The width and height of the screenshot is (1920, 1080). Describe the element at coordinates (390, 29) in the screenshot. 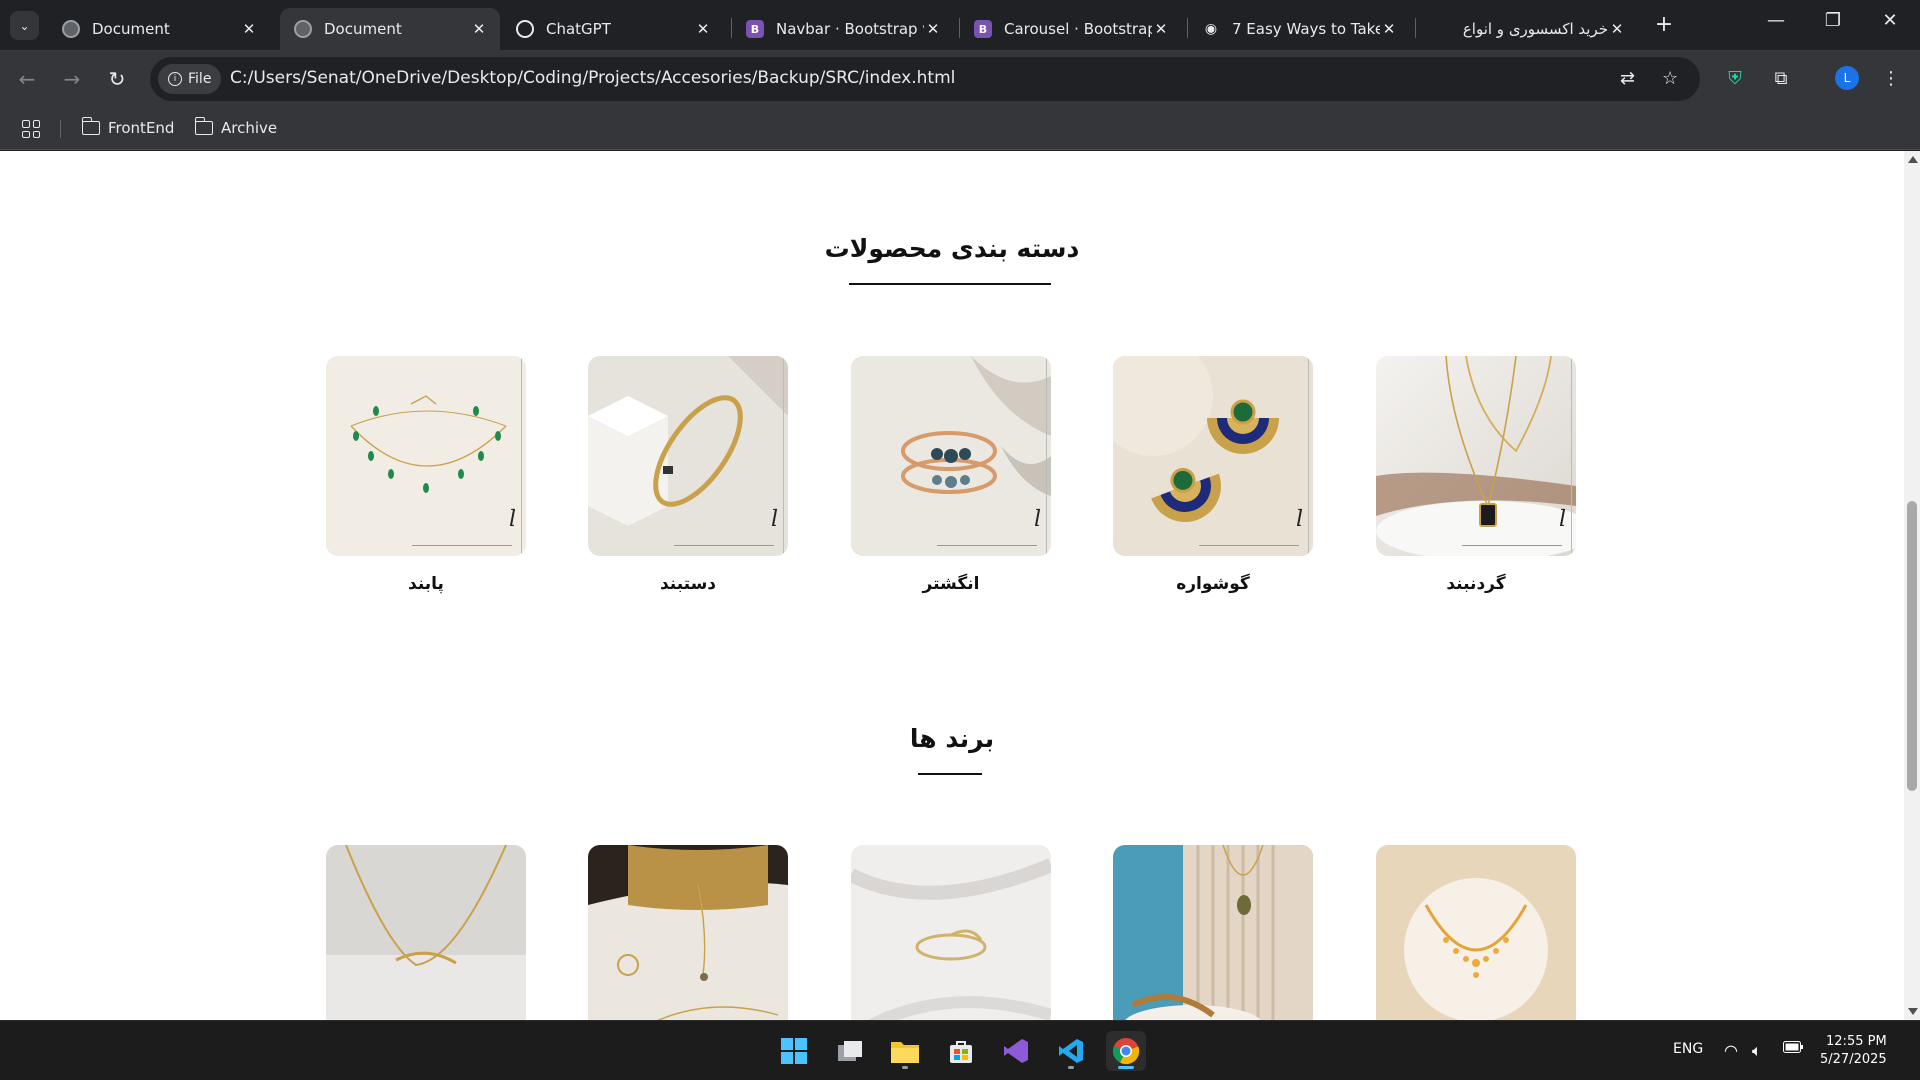

I see `tab-document-2: Document ✕` at that location.